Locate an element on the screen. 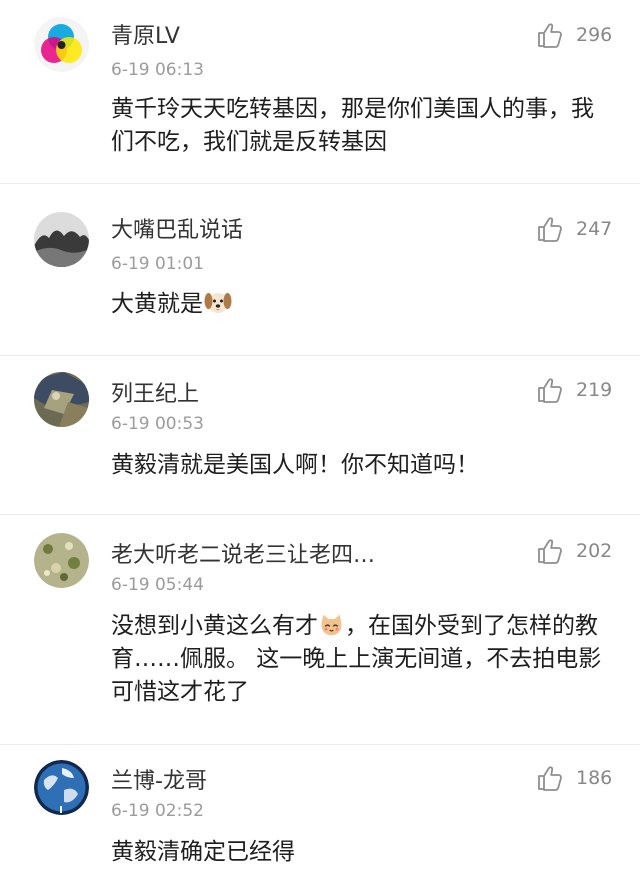  abstract-avatar-icon is located at coordinates (61, 399).